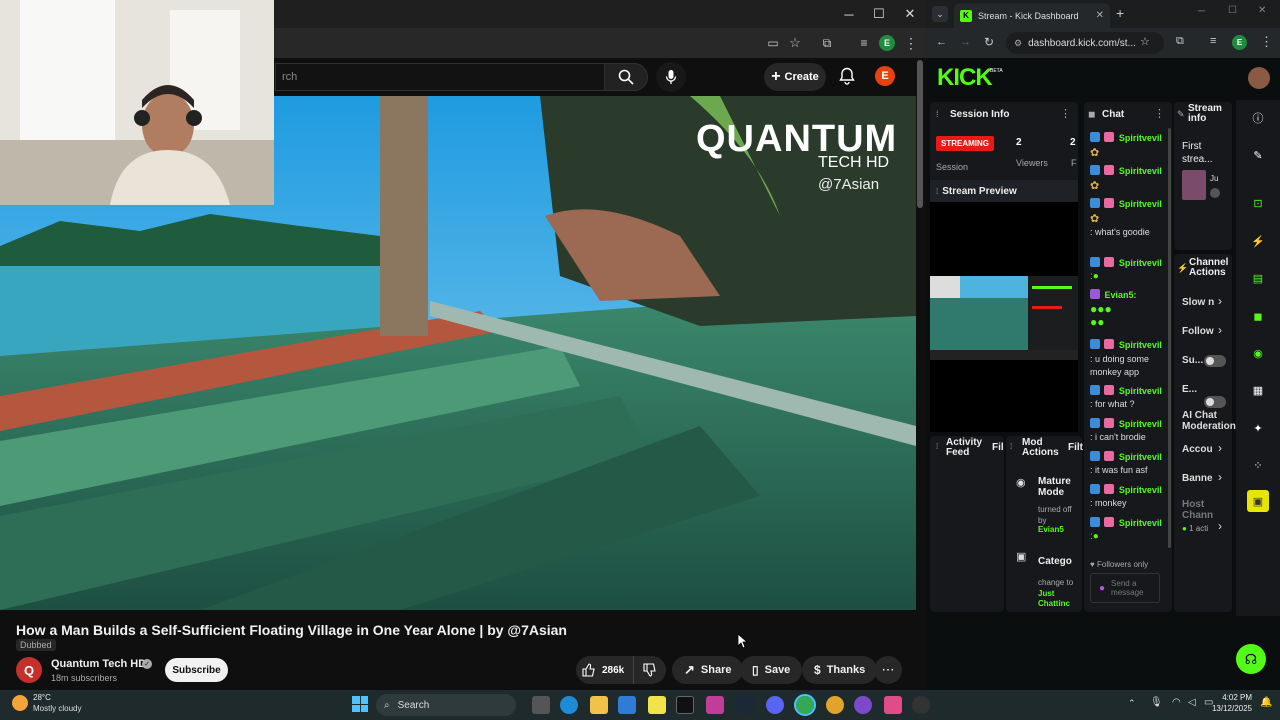 Image resolution: width=1280 pixels, height=720 pixels. Describe the element at coordinates (650, 670) in the screenshot. I see `dislike-button` at that location.